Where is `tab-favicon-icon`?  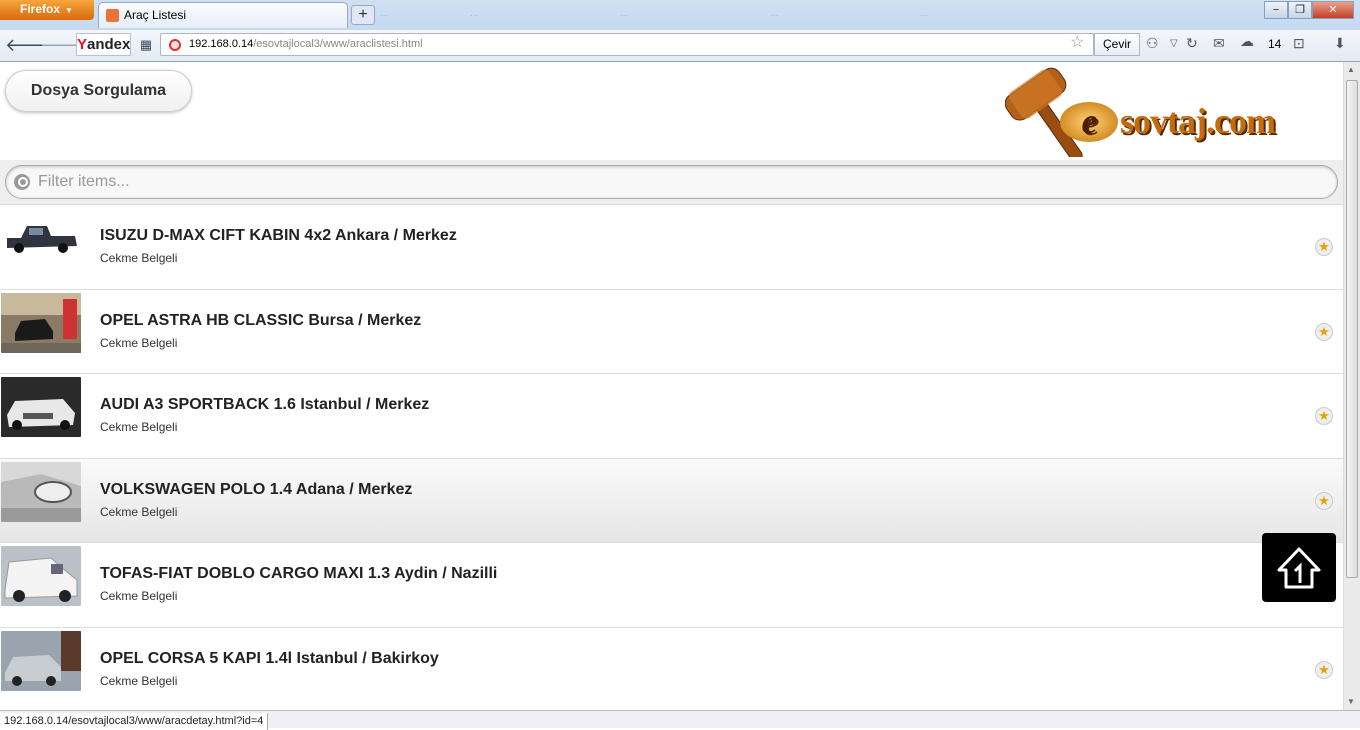 tab-favicon-icon is located at coordinates (112, 15).